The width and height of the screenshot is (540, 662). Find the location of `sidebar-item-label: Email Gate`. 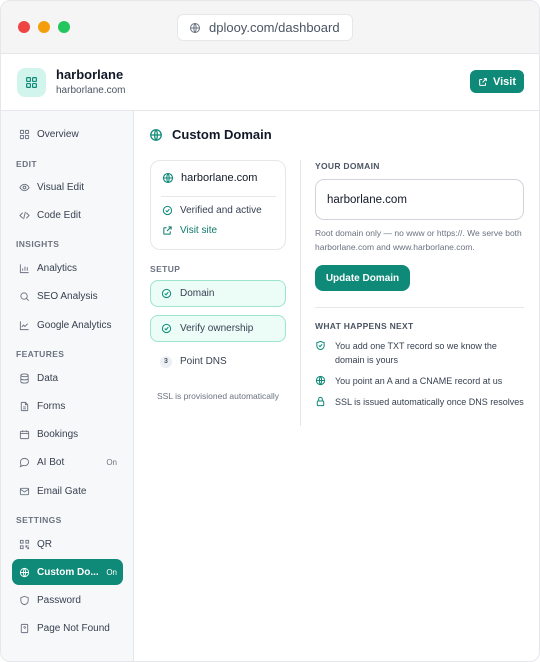

sidebar-item-label: Email Gate is located at coordinates (62, 491).